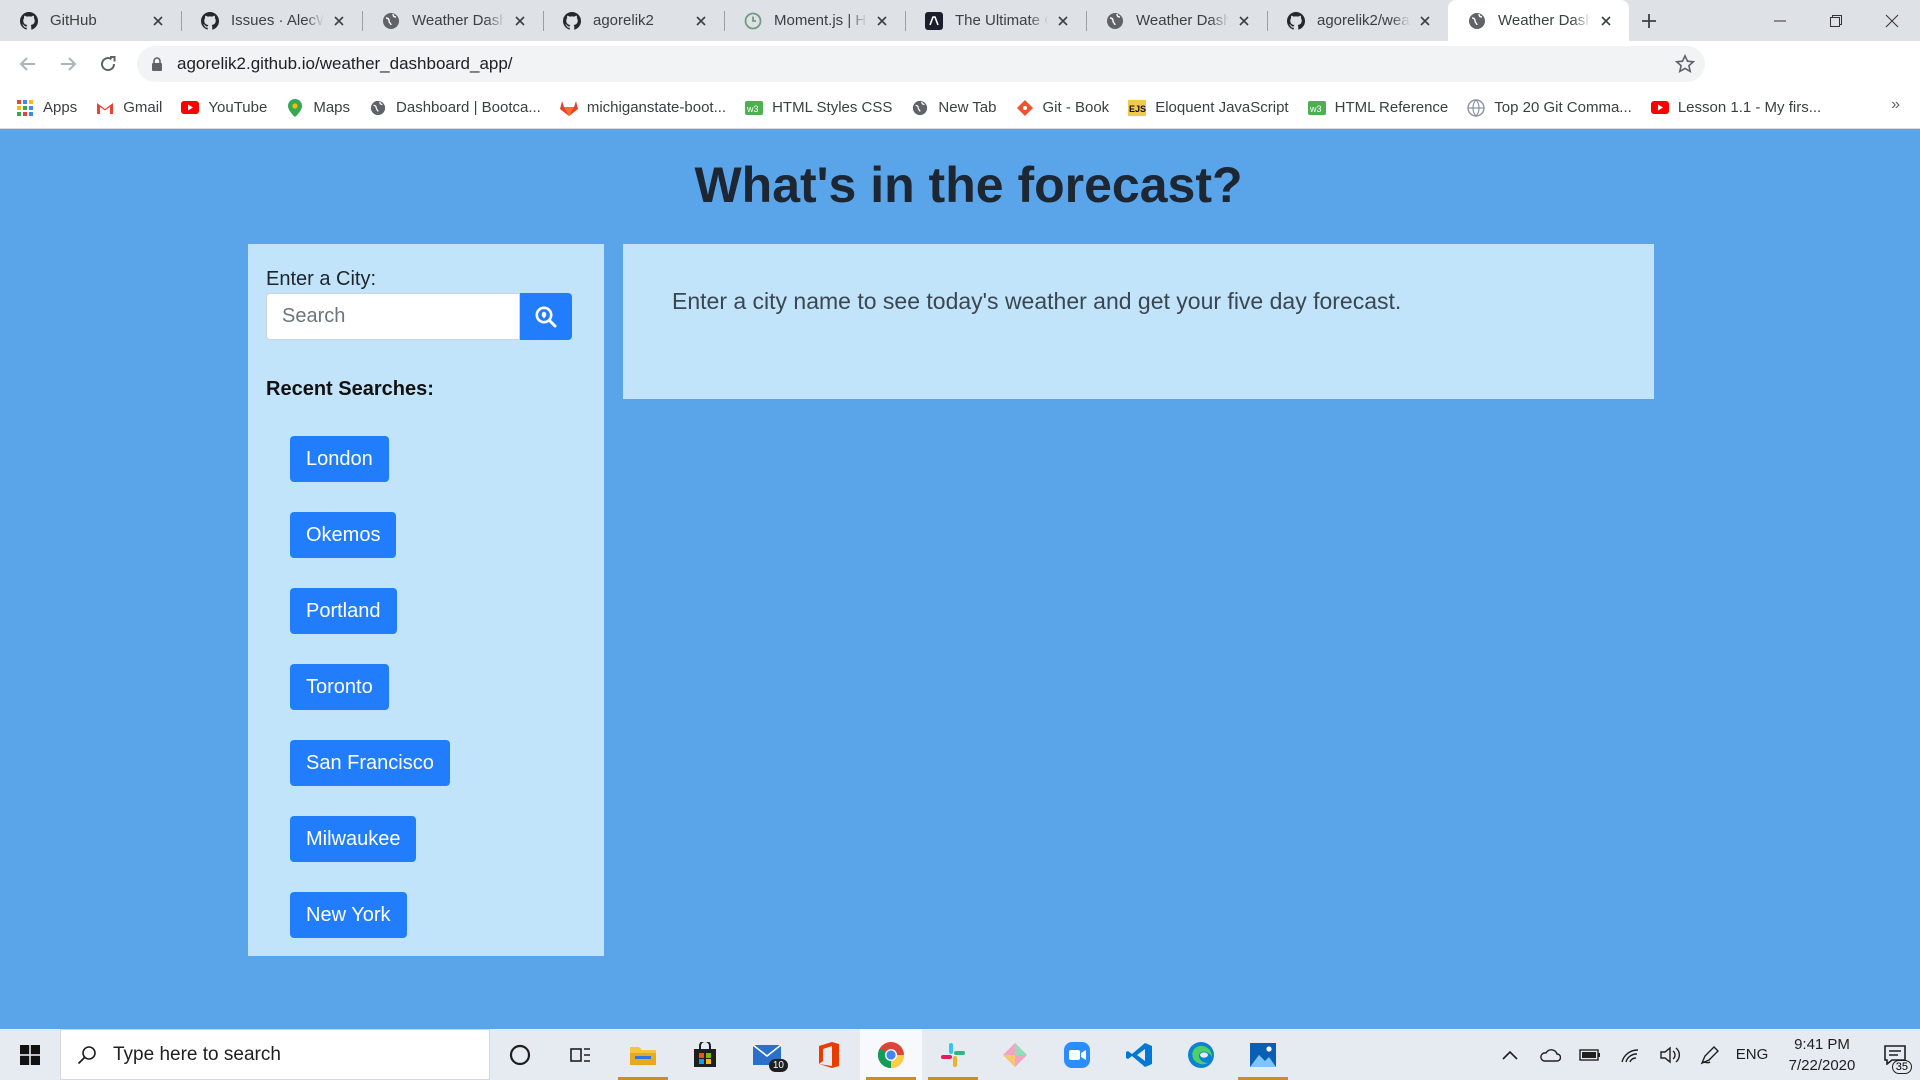 The width and height of the screenshot is (1920, 1080). What do you see at coordinates (1201, 1054) in the screenshot?
I see `edge-button` at bounding box center [1201, 1054].